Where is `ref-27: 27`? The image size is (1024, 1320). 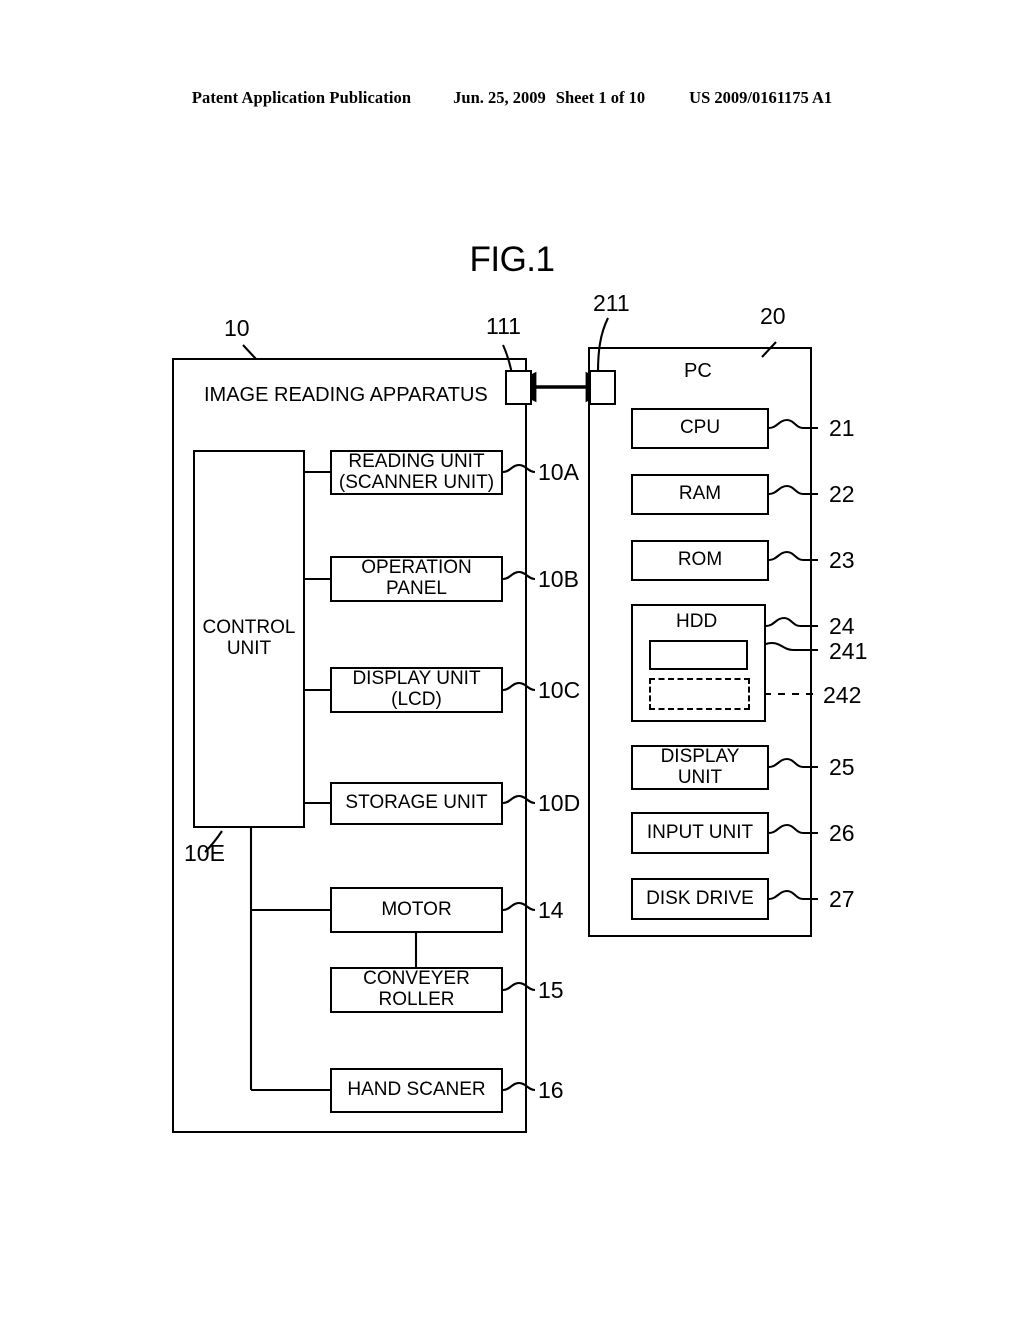 ref-27: 27 is located at coordinates (842, 899).